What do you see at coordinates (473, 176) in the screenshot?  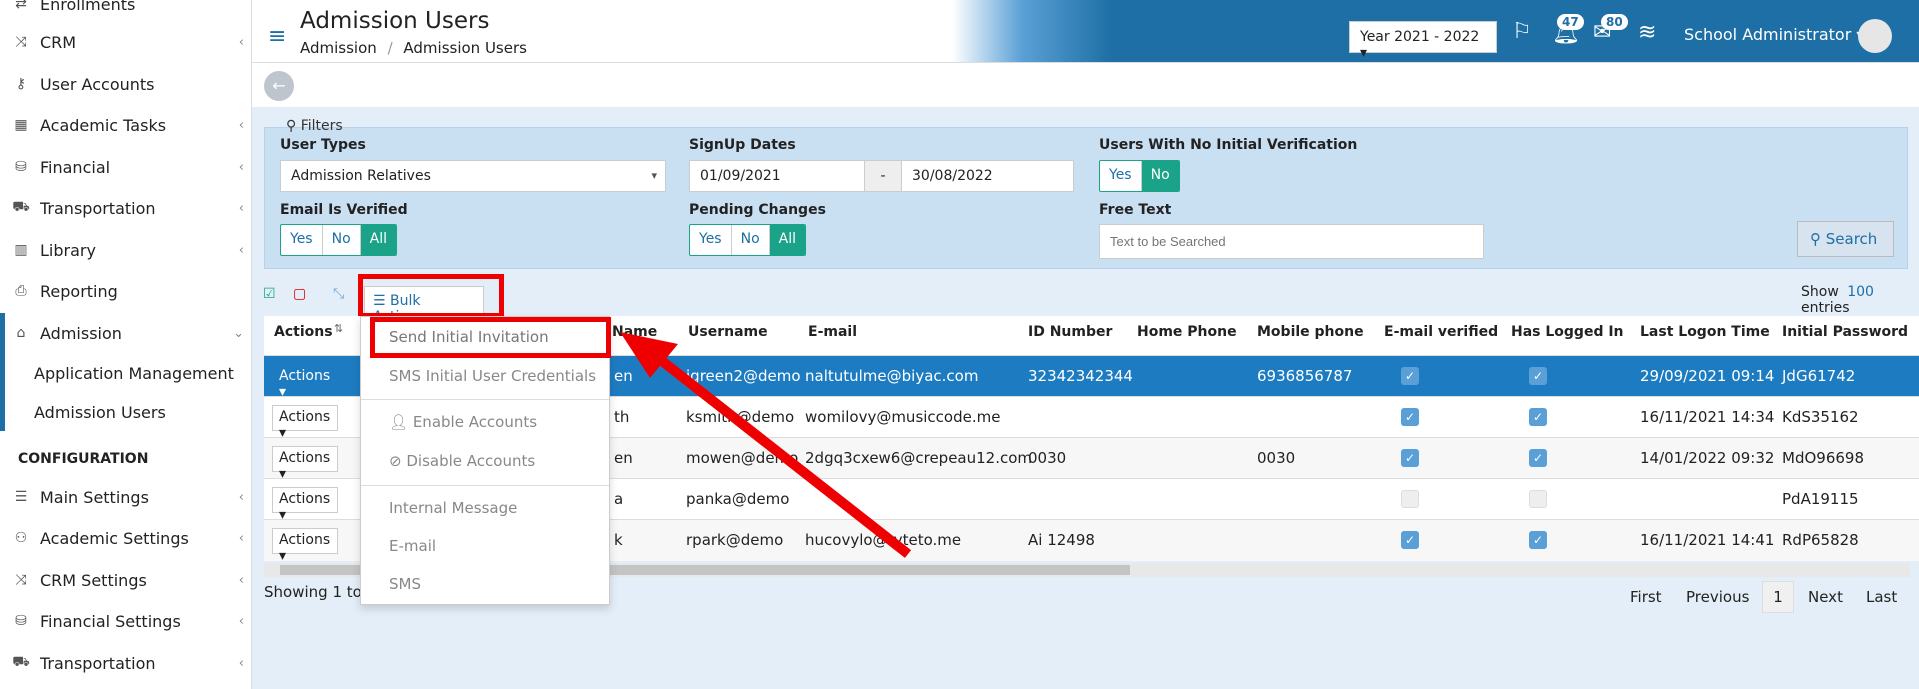 I see `user-types-select: Admission Relatives ▾` at bounding box center [473, 176].